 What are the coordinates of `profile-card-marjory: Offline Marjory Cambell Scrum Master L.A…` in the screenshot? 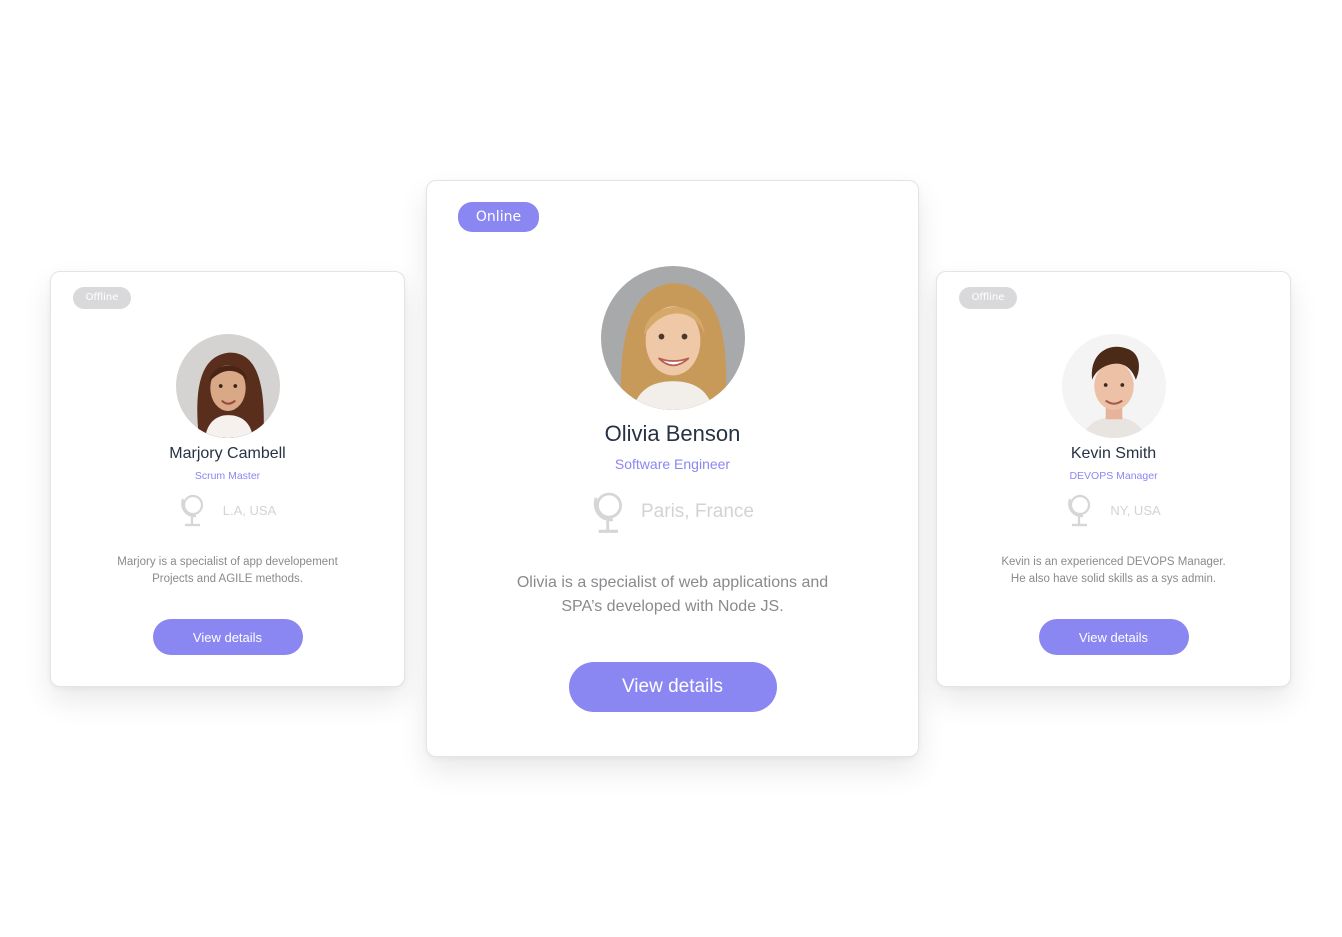 It's located at (227, 479).